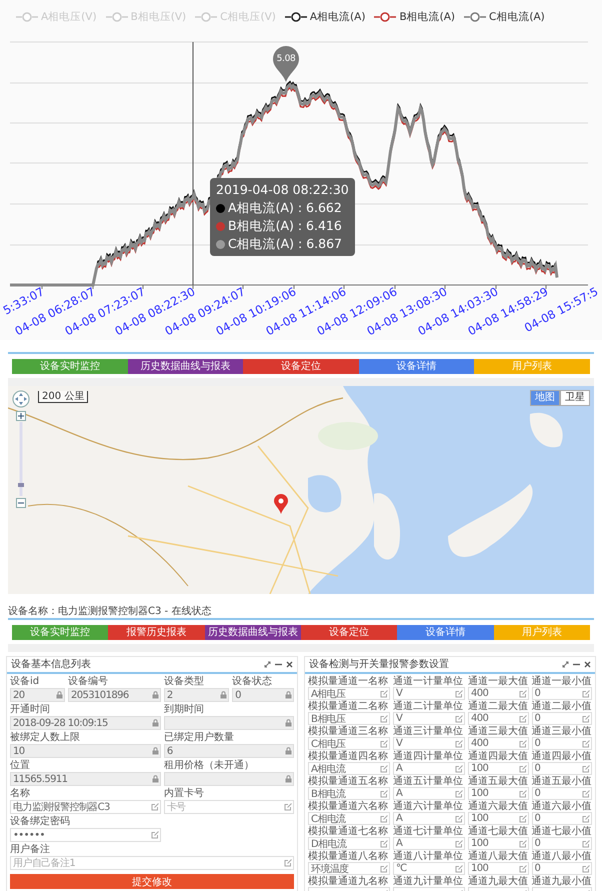 Image resolution: width=602 pixels, height=891 pixels. I want to click on input-field: 卡号, so click(229, 807).